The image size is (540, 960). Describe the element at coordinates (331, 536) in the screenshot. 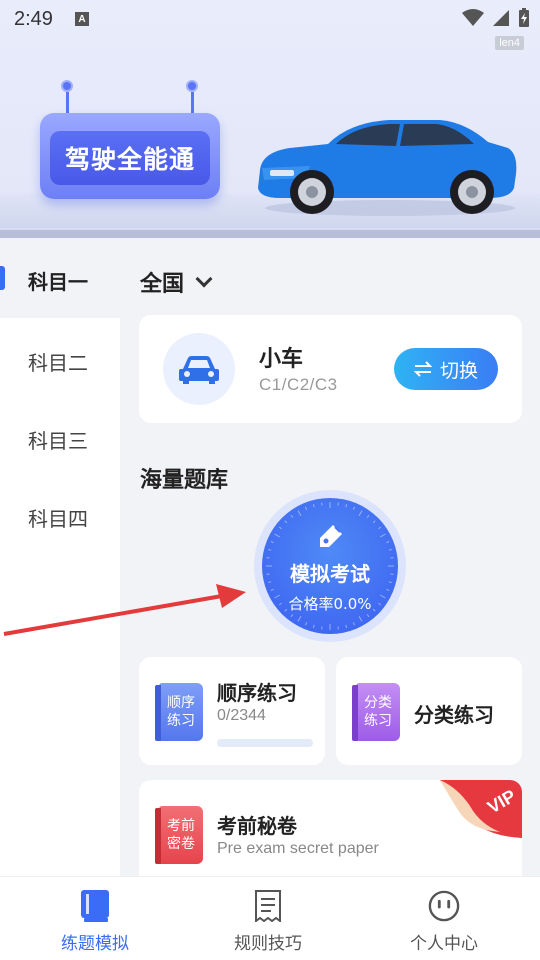

I see `pen-icon` at that location.